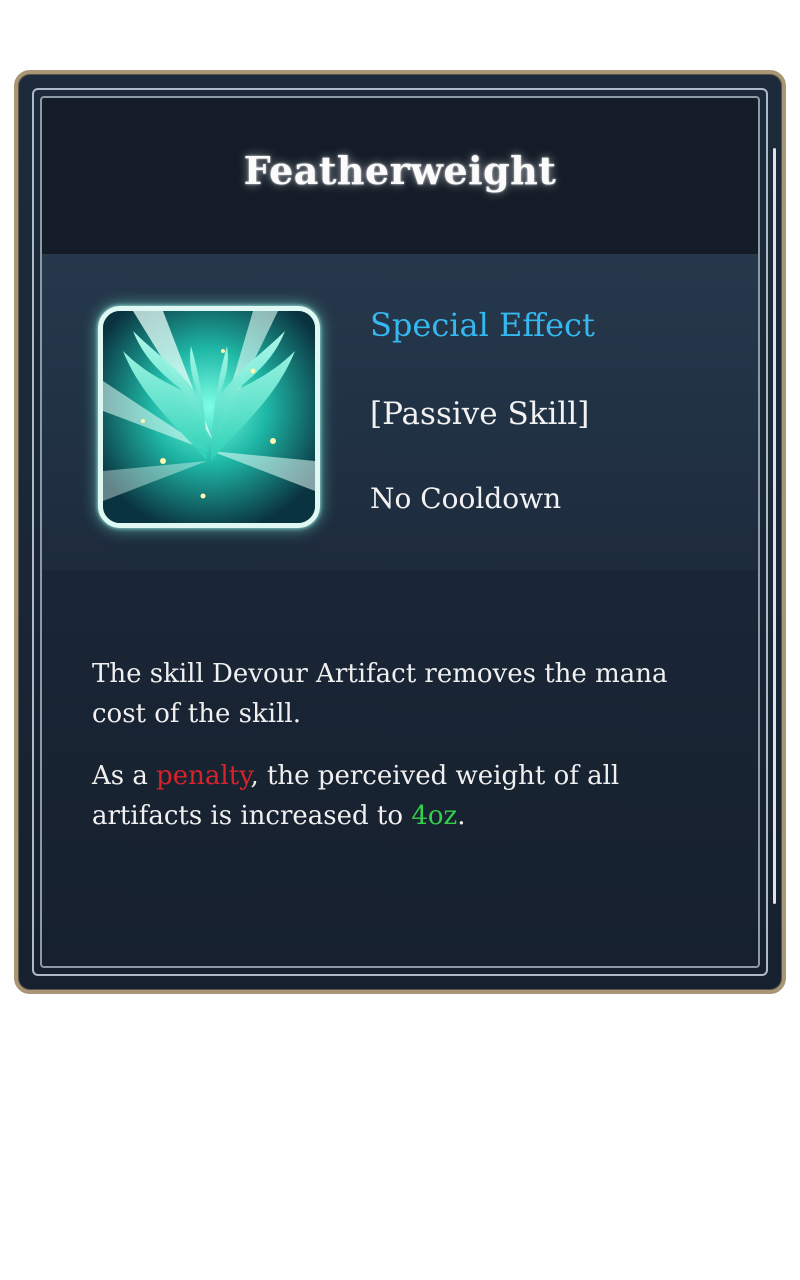 This screenshot has height=1280, width=800. Describe the element at coordinates (124, 776) in the screenshot. I see `desc-text: As a` at that location.